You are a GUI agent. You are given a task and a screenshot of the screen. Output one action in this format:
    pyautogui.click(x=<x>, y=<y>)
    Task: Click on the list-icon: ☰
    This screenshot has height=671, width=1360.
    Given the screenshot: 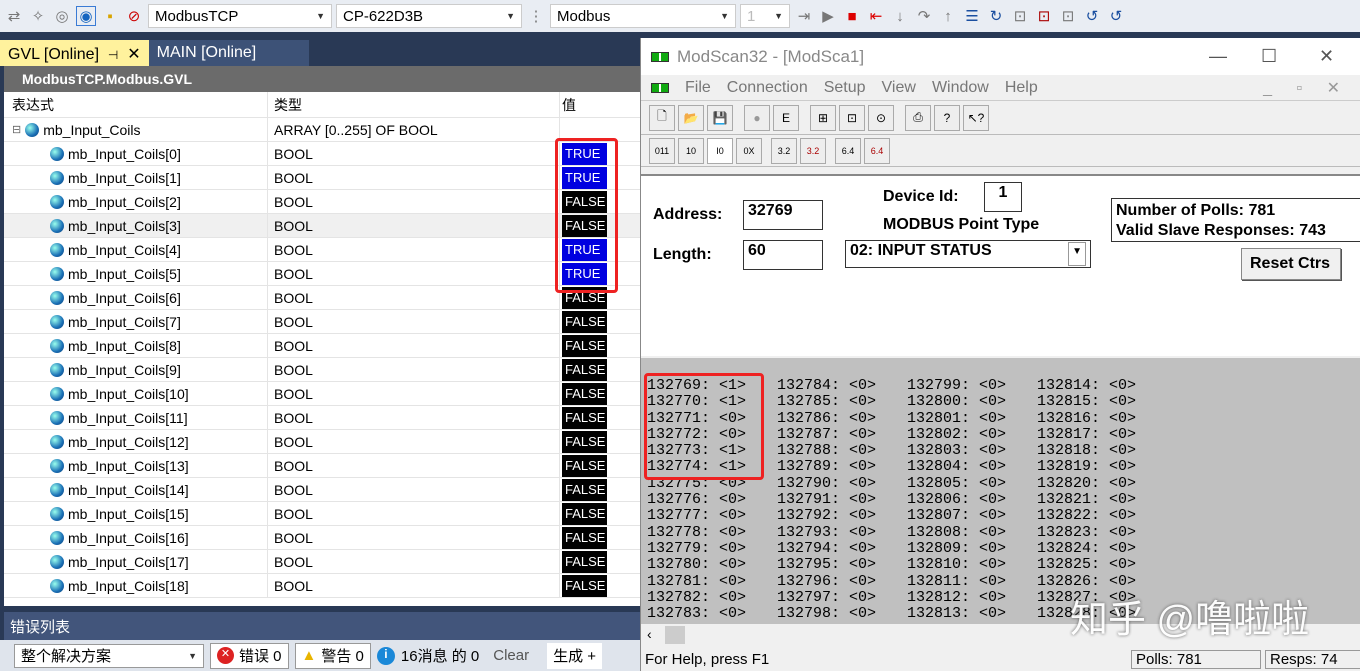 What is the action you would take?
    pyautogui.click(x=972, y=16)
    